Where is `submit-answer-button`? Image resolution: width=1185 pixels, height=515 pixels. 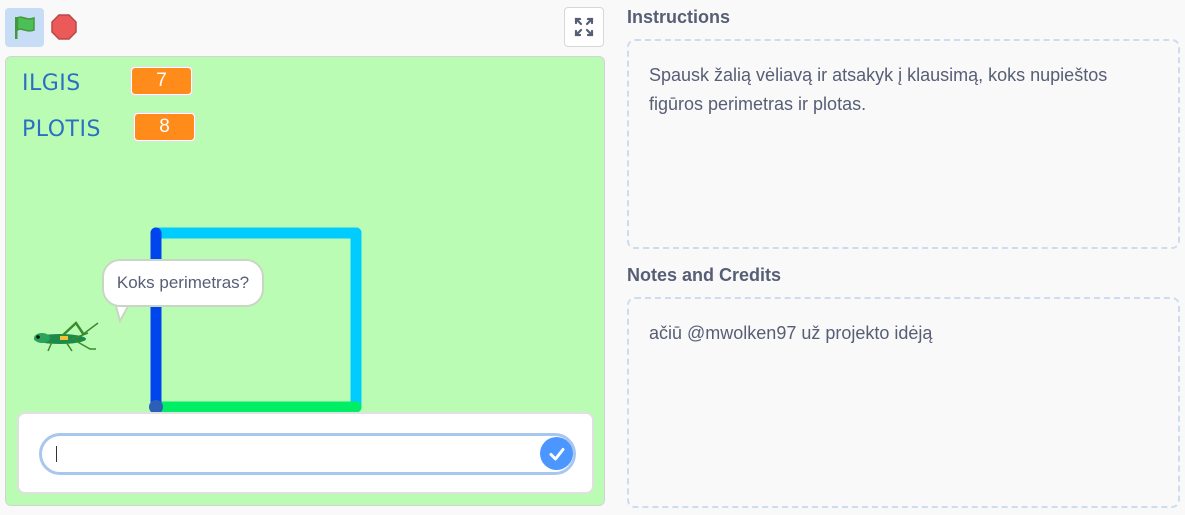
submit-answer-button is located at coordinates (556, 453).